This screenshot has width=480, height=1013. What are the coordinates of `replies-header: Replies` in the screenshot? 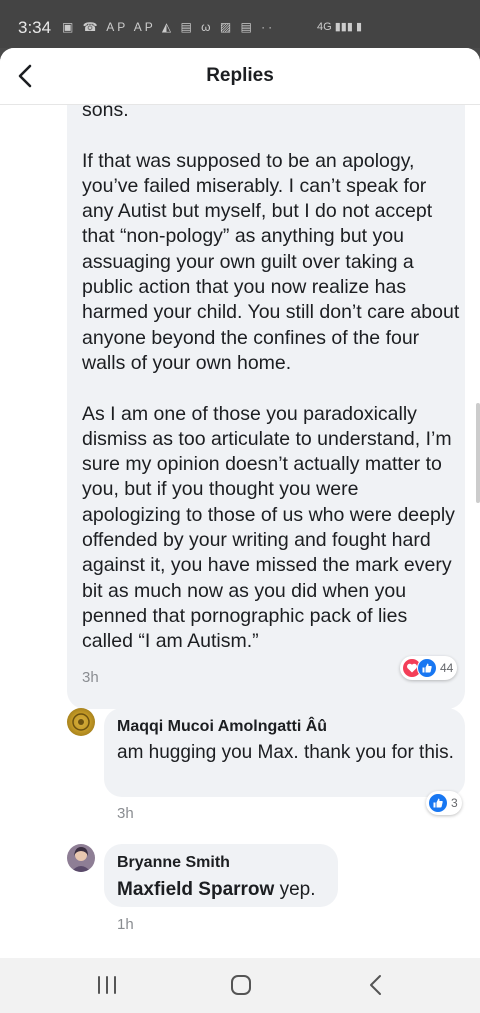 It's located at (240, 76).